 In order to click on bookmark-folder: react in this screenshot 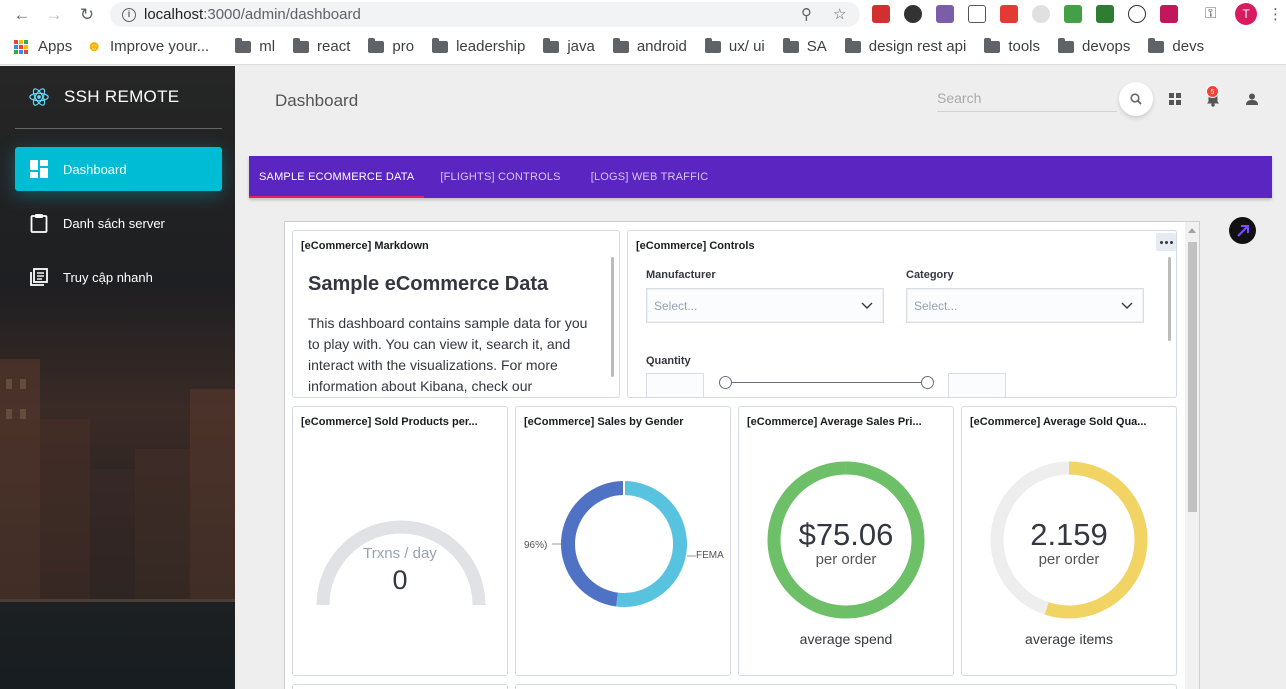, I will do `click(321, 46)`.